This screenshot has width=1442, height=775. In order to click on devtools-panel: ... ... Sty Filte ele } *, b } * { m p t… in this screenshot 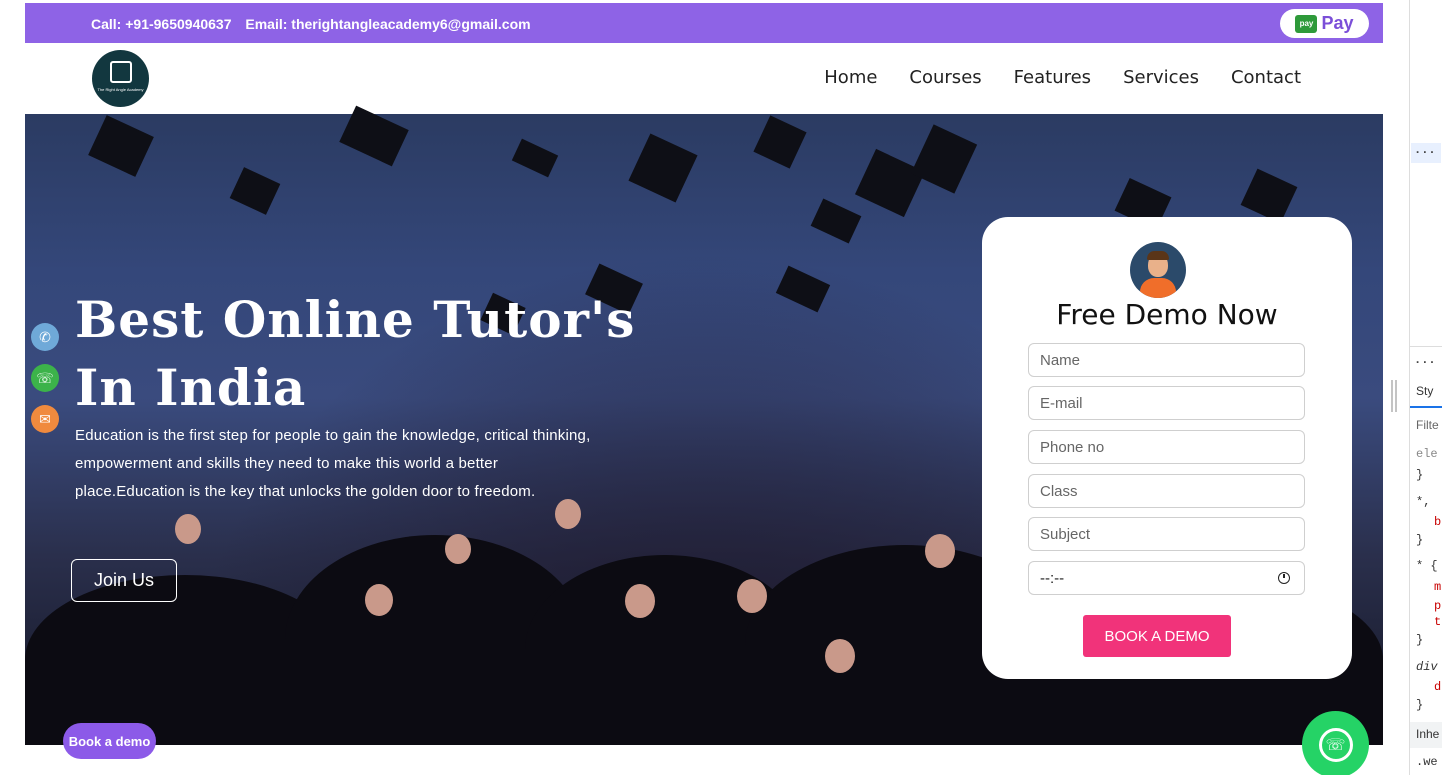, I will do `click(1425, 387)`.